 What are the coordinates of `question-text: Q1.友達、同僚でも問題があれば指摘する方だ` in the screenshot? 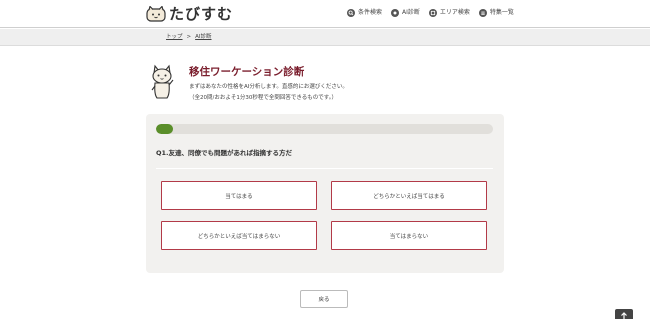 It's located at (224, 153).